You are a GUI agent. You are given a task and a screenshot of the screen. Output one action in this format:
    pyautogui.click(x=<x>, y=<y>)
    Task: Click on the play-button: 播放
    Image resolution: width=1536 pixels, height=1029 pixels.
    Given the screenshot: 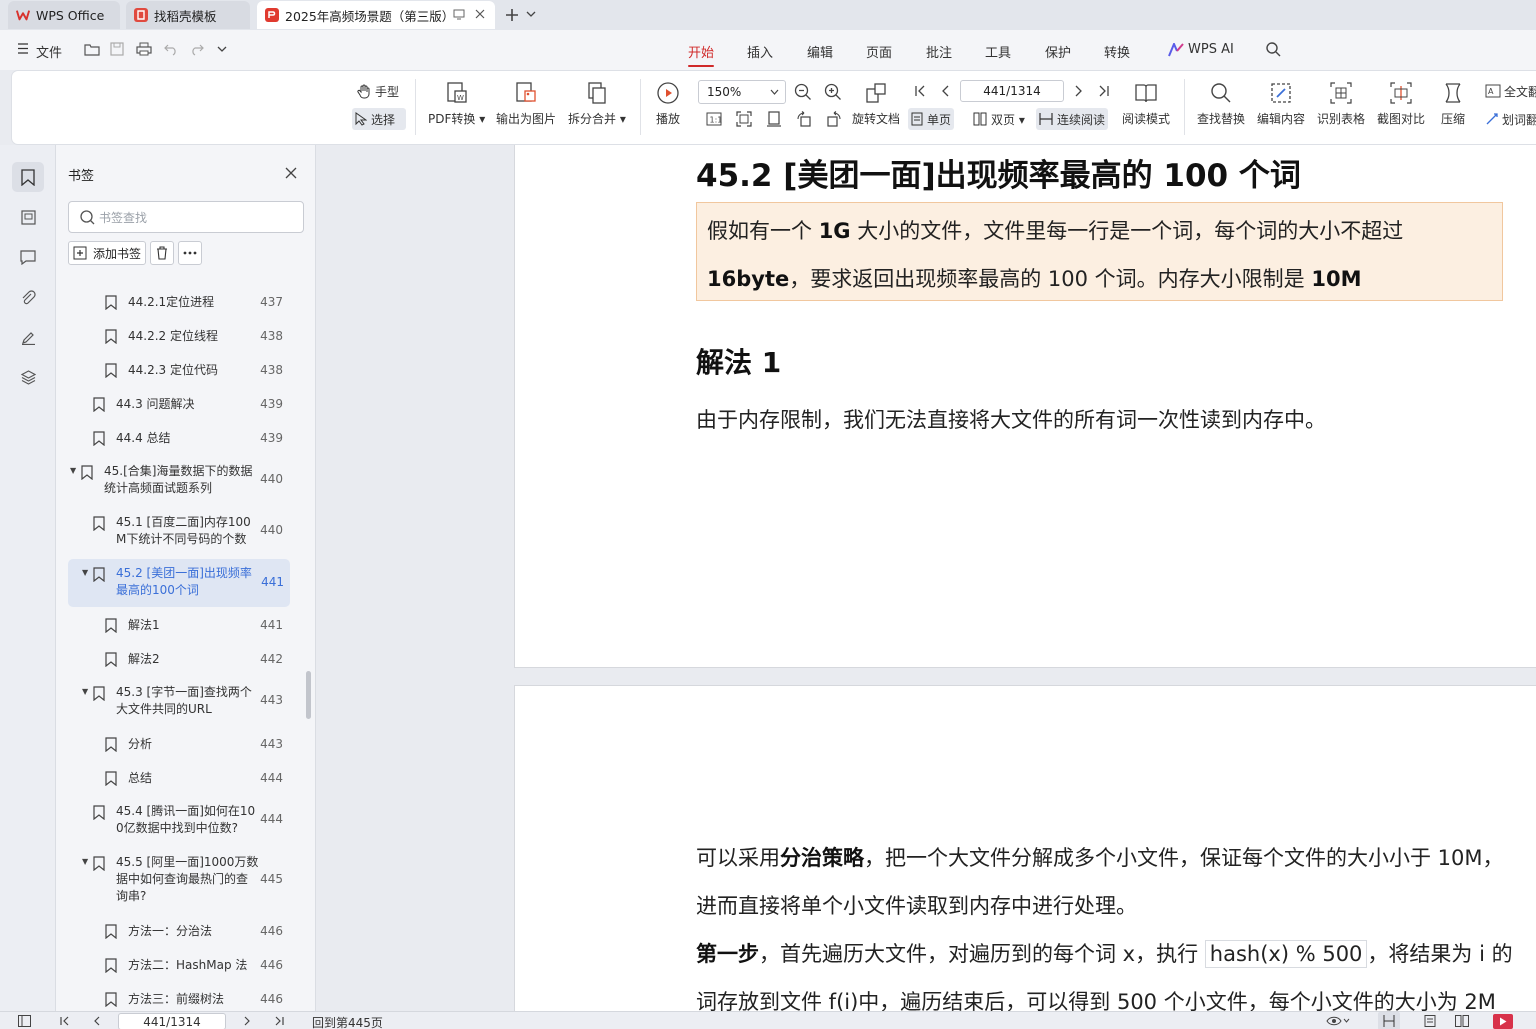 What is the action you would take?
    pyautogui.click(x=668, y=104)
    